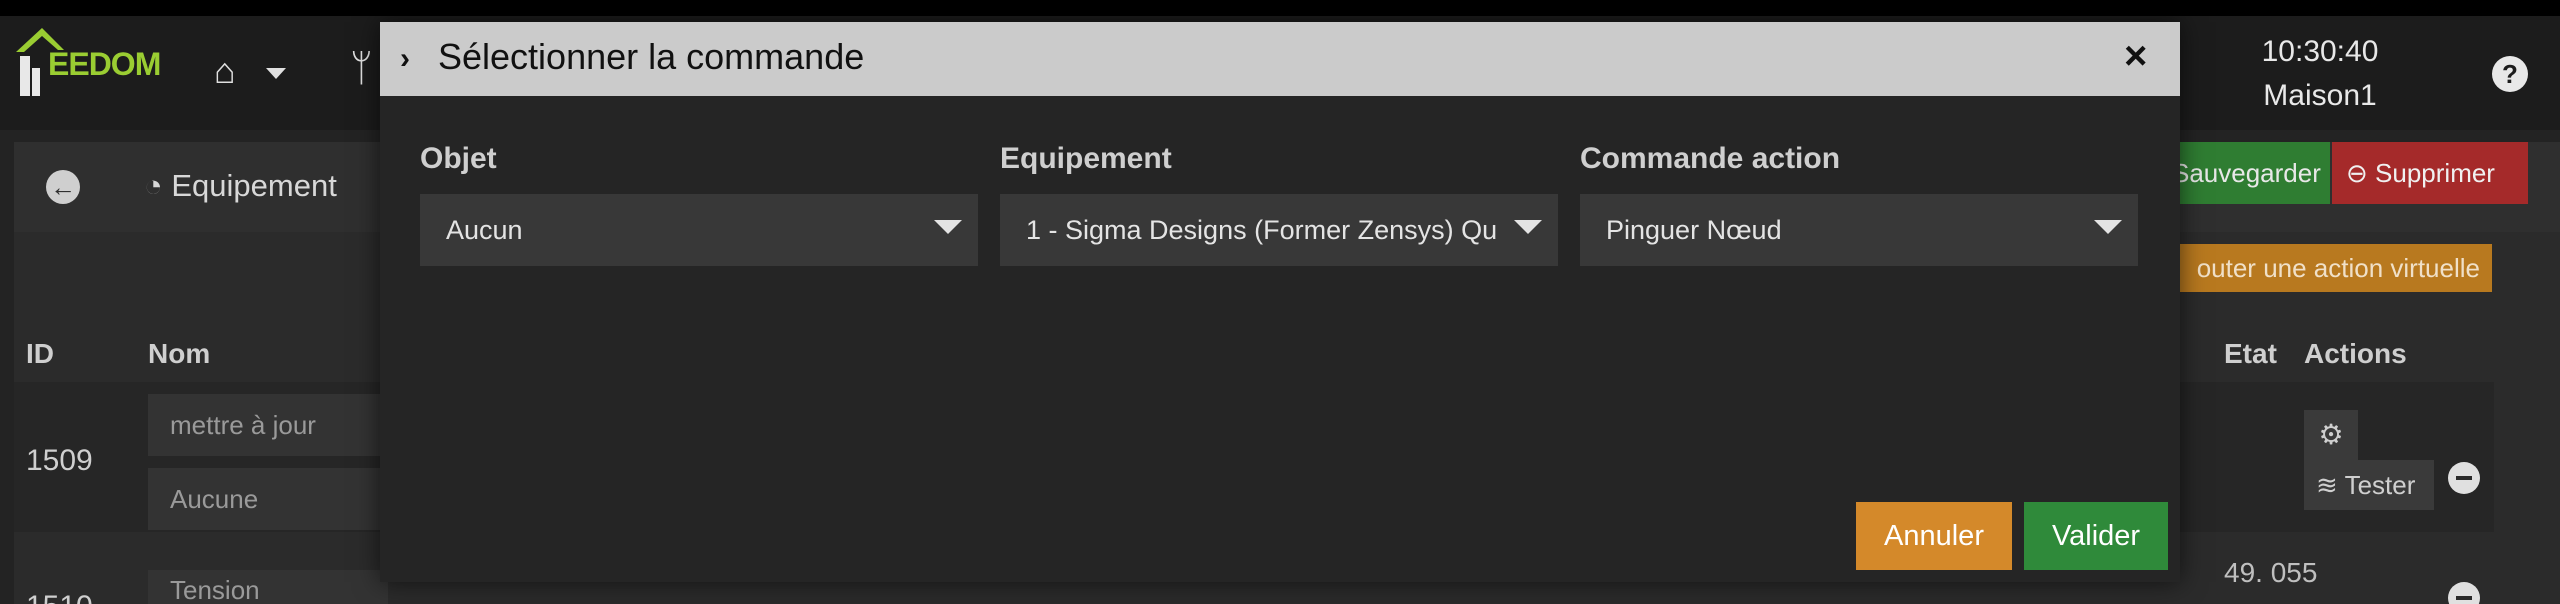 This screenshot has width=2560, height=604. I want to click on tab-equipment: ◔ Equipement, so click(240, 186).